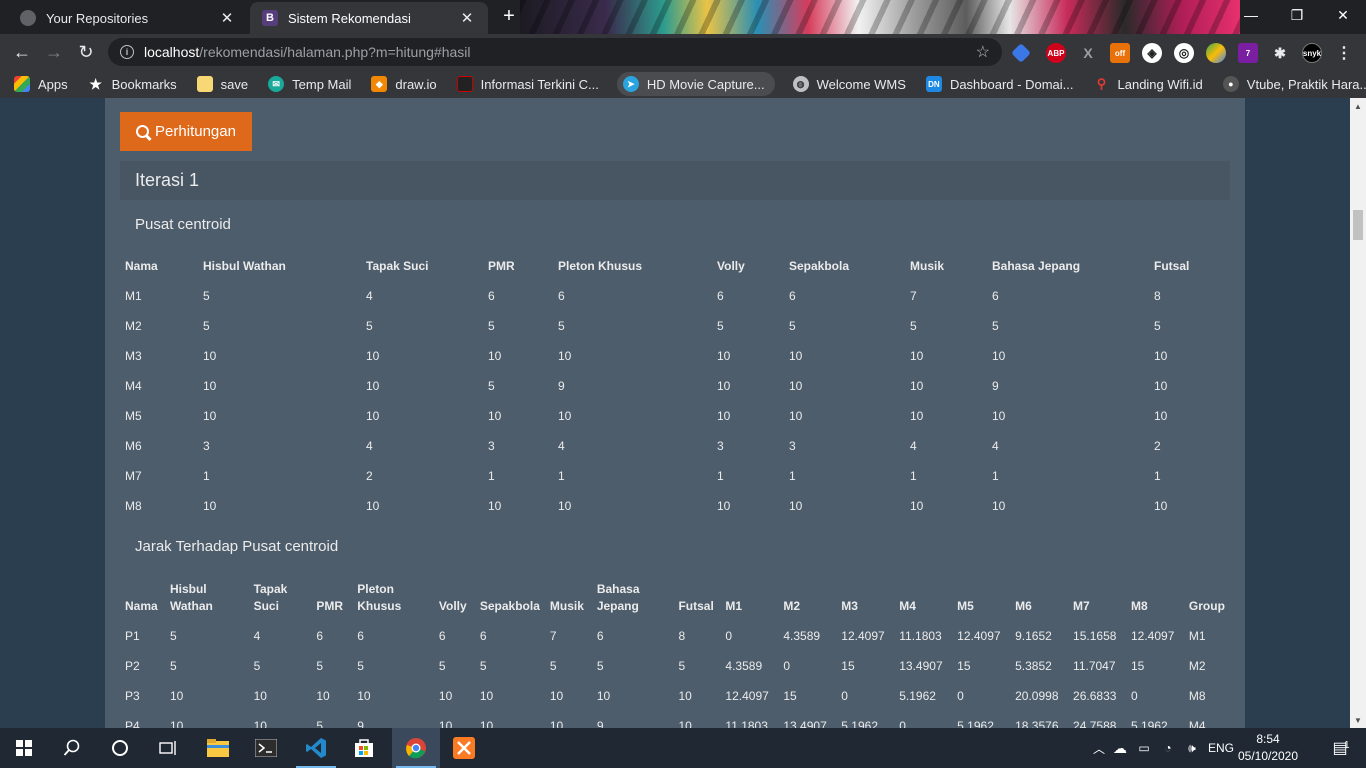 The image size is (1366, 768). What do you see at coordinates (617, 606) in the screenshot?
I see `header-line: Jepang` at bounding box center [617, 606].